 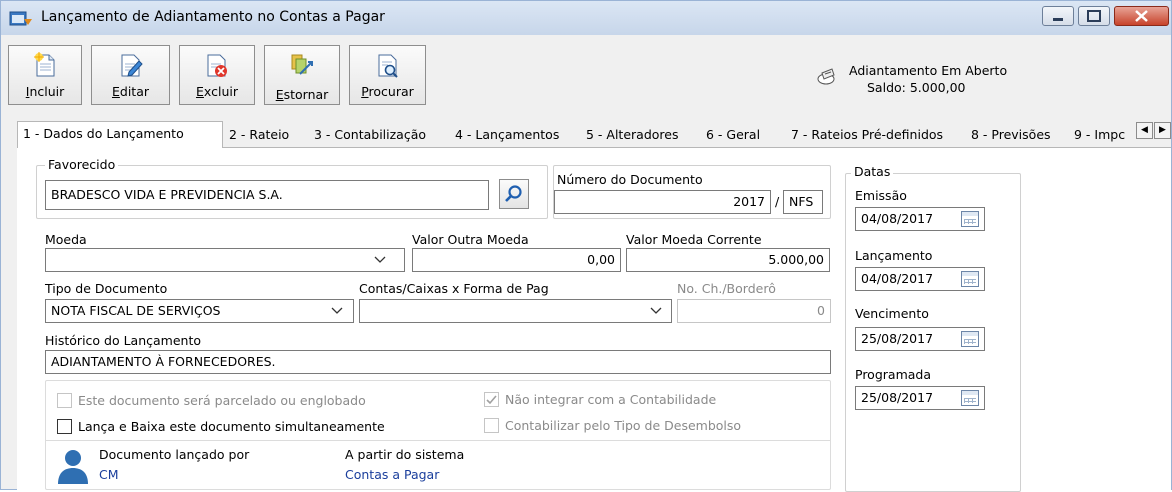 I want to click on tab-alteradores: 5 - Alteradores, so click(x=632, y=136).